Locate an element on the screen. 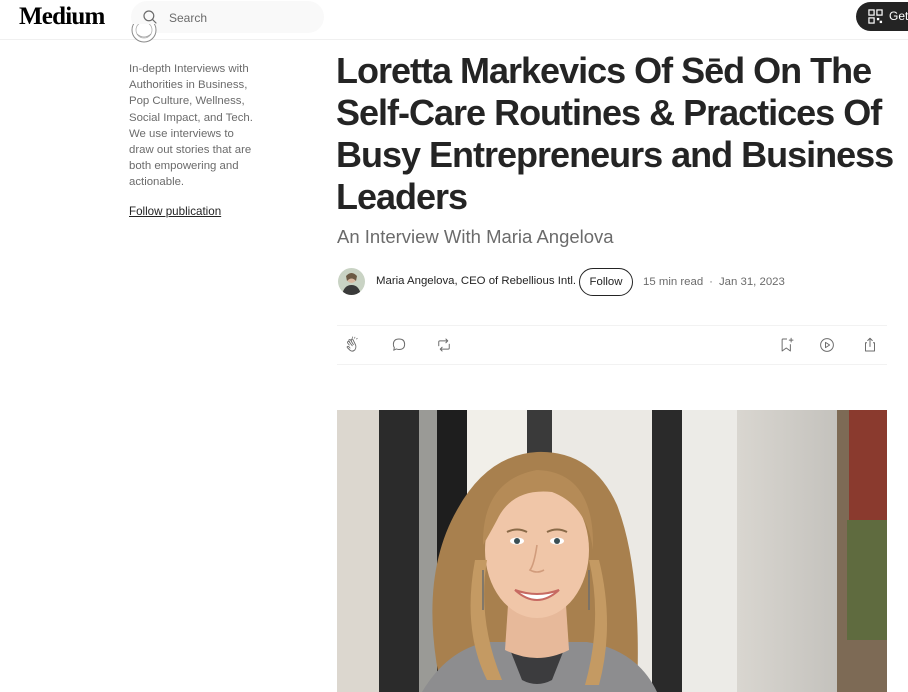 This screenshot has width=908, height=692. bookmark-add-icon is located at coordinates (787, 345).